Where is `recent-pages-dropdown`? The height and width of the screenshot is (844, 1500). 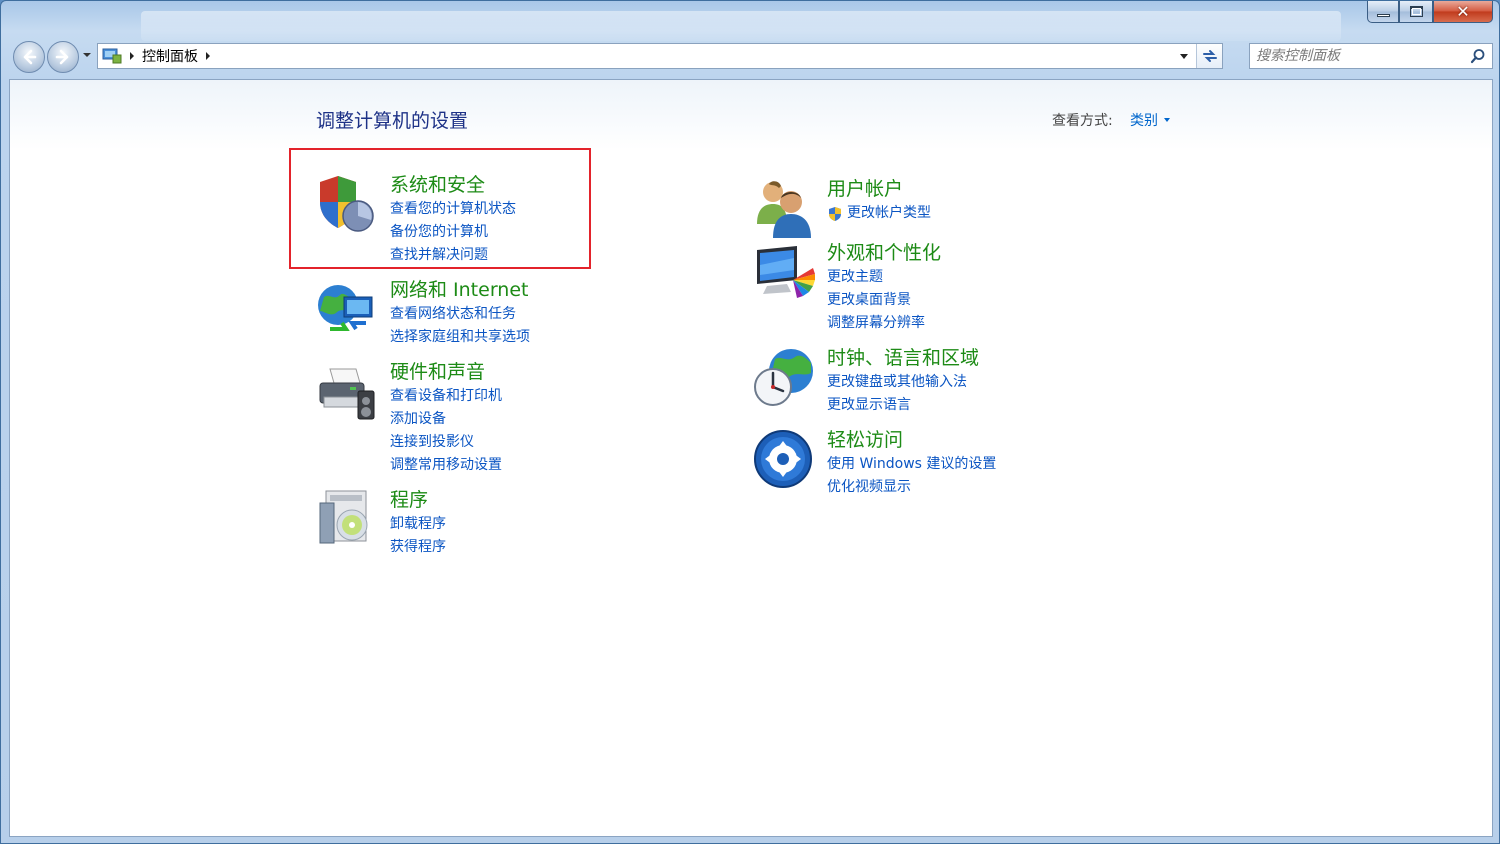 recent-pages-dropdown is located at coordinates (87, 55).